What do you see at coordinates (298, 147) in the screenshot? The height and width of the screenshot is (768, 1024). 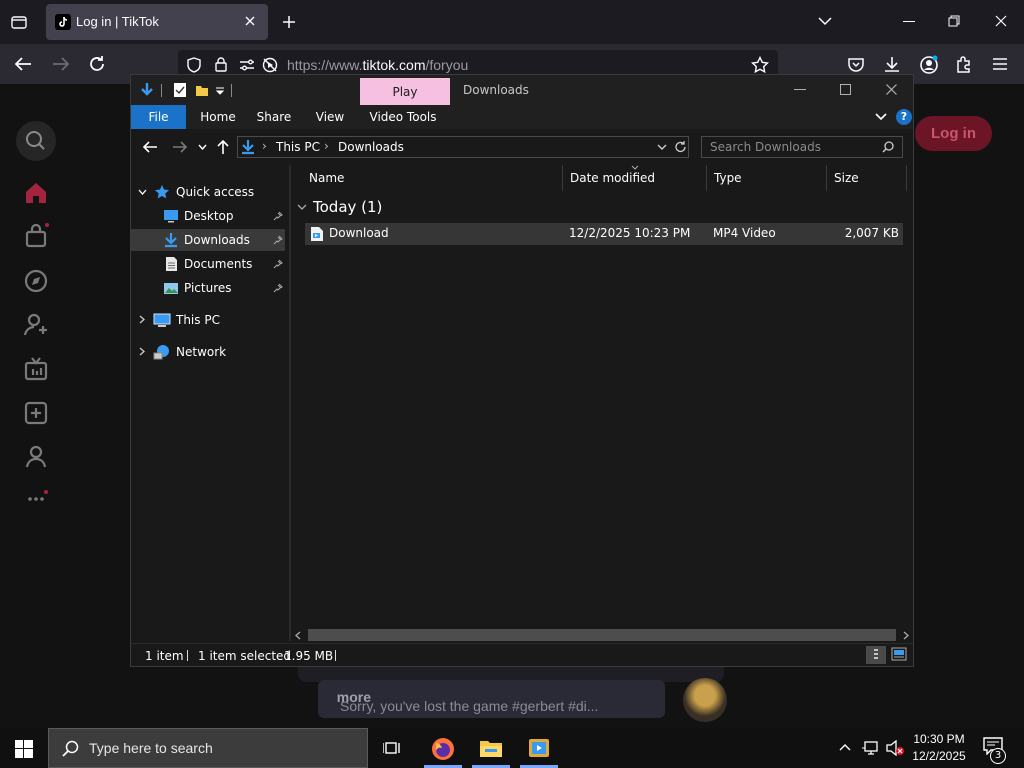 I see `breadcrumb-this-pc: This PC` at bounding box center [298, 147].